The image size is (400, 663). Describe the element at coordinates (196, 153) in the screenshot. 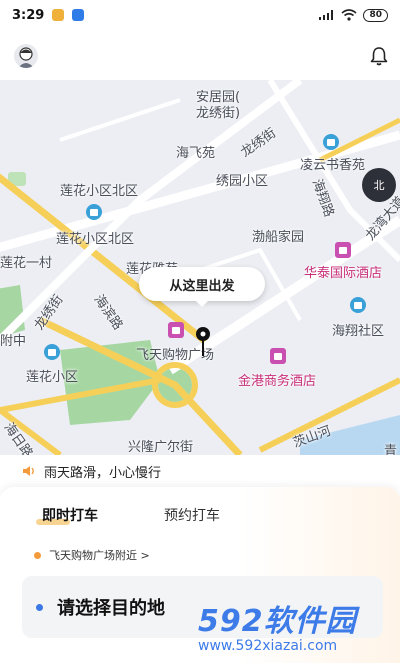

I see `map-label: 海飞苑` at that location.